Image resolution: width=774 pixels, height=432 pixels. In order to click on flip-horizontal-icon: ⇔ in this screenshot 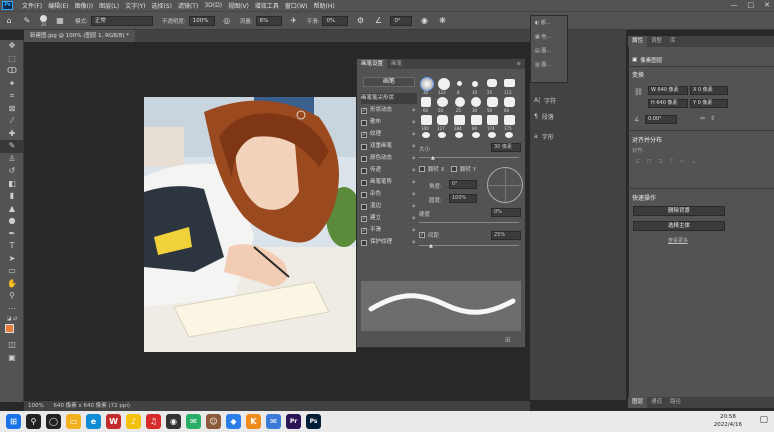, I will do `click(702, 118)`.